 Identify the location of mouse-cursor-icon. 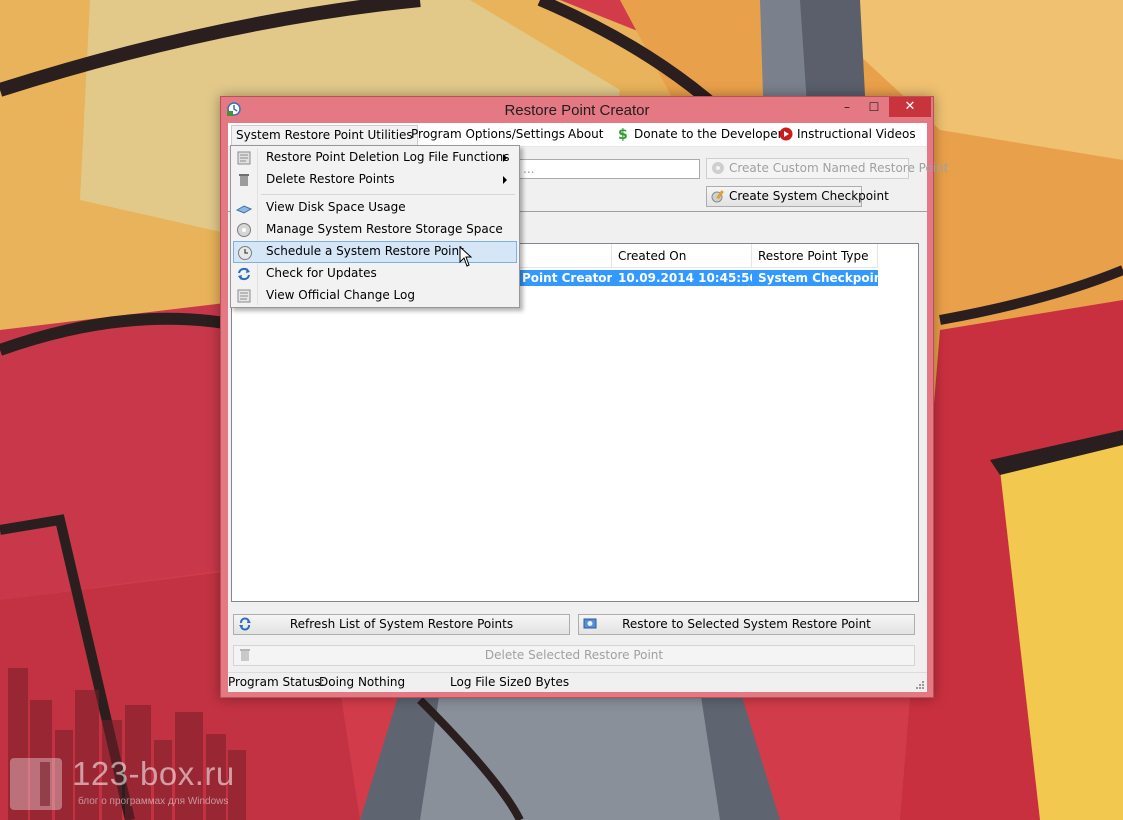
(466, 256).